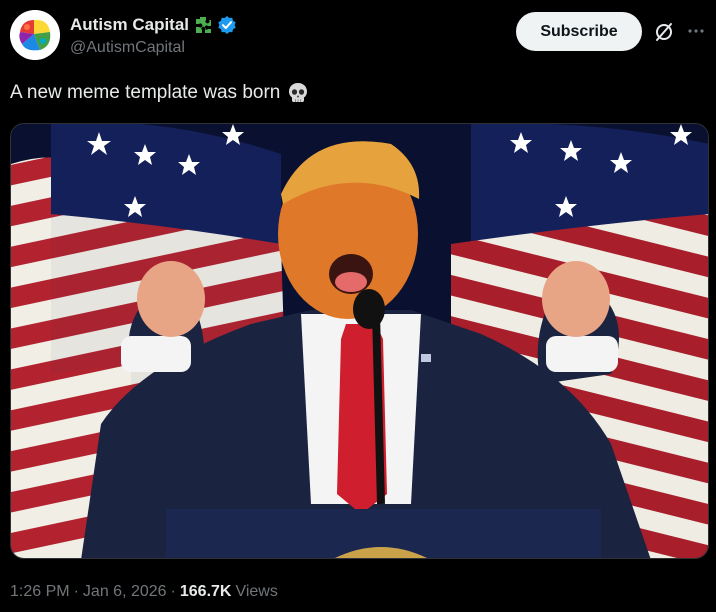 The image size is (716, 612). What do you see at coordinates (256, 591) in the screenshot?
I see `views-label: Views` at bounding box center [256, 591].